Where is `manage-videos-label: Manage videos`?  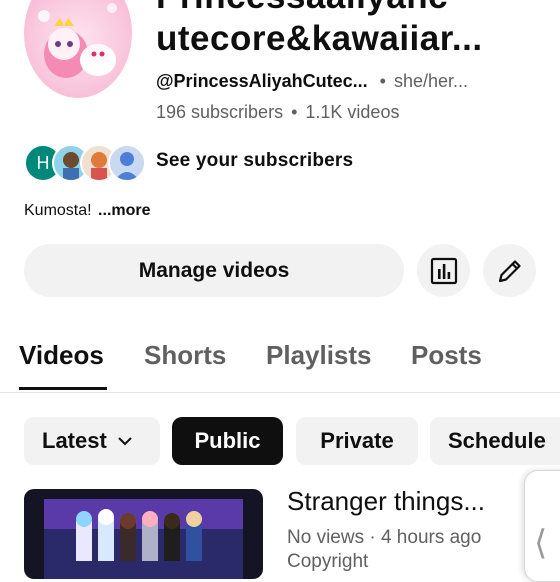
manage-videos-label: Manage videos is located at coordinates (214, 270).